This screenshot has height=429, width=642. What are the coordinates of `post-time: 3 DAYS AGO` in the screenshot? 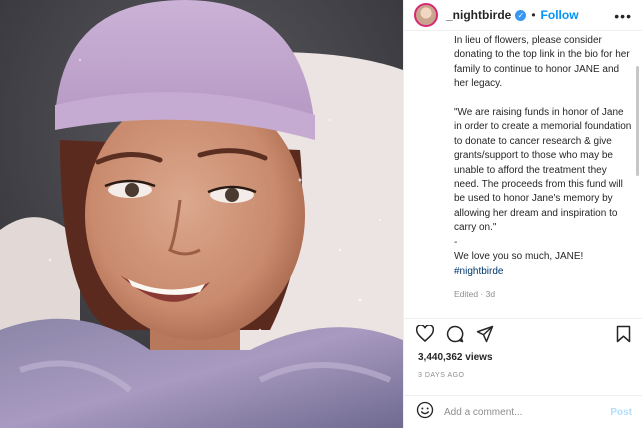 It's located at (441, 375).